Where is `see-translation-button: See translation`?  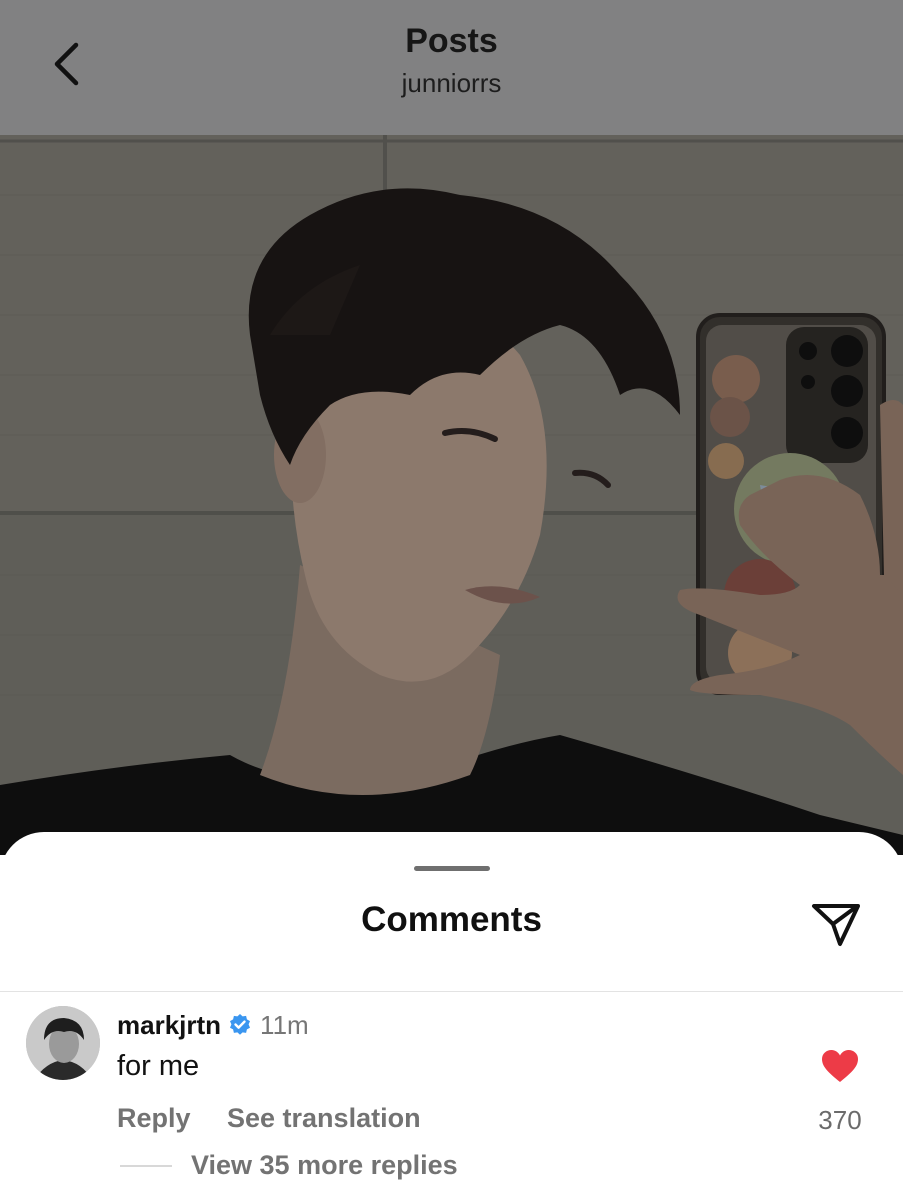
see-translation-button: See translation is located at coordinates (324, 1118).